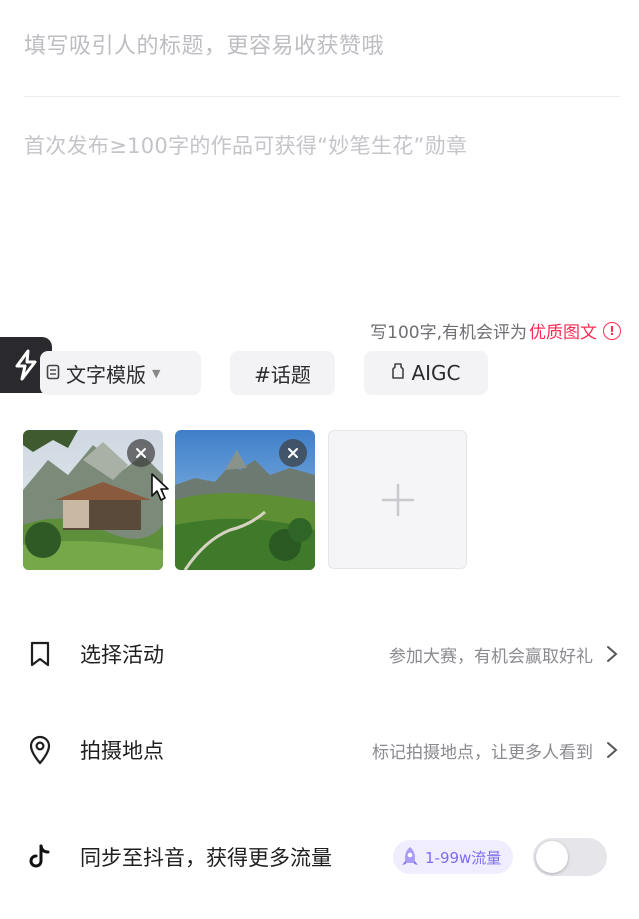 The image size is (639, 919). Describe the element at coordinates (322, 44) in the screenshot. I see `title-input: 填写吸引人的标题，更容易收获赞哦` at that location.